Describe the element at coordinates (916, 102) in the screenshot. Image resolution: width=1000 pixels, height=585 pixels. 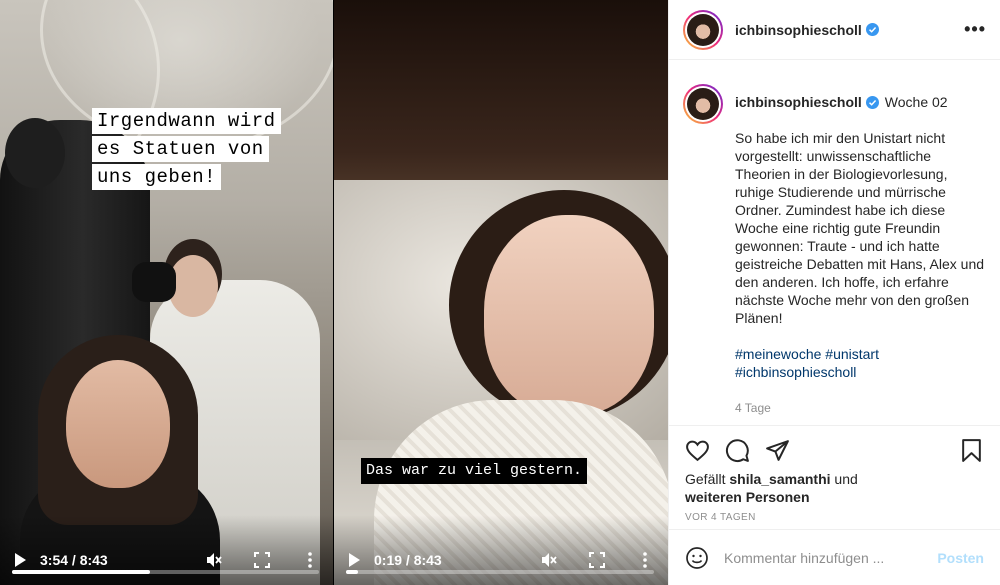
I see `post-title: Woche 02` at that location.